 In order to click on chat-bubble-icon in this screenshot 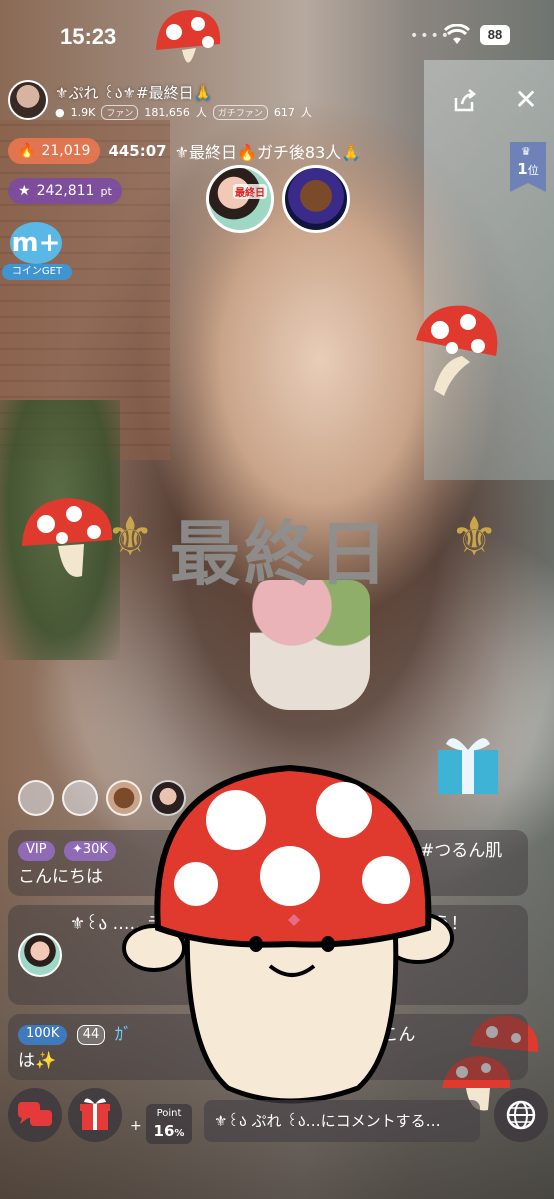, I will do `click(35, 1114)`.